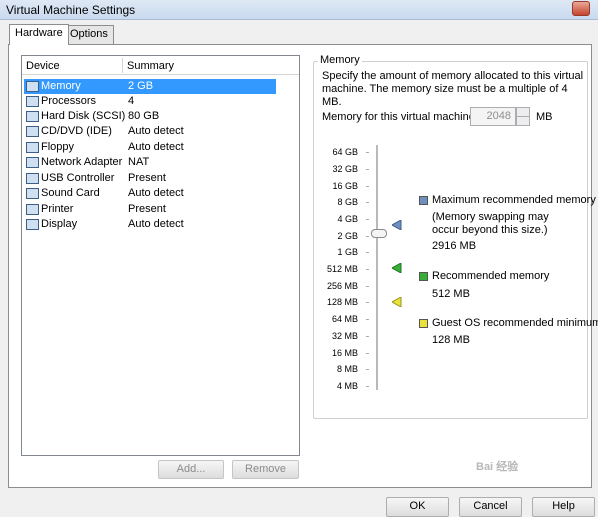  Describe the element at coordinates (347, 219) in the screenshot. I see `slider-tick-label: 4 GB` at that location.